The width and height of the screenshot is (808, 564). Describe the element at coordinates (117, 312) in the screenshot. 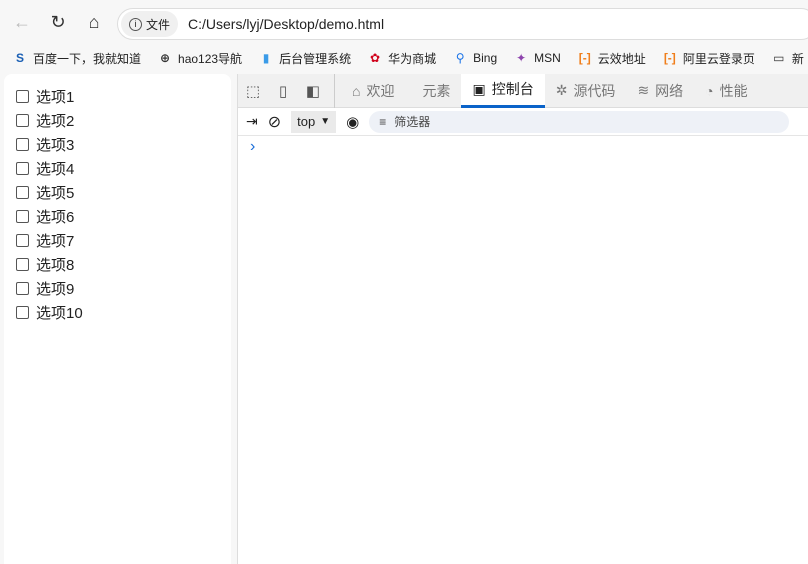

I see `option-checkbox-item: 选项10` at that location.